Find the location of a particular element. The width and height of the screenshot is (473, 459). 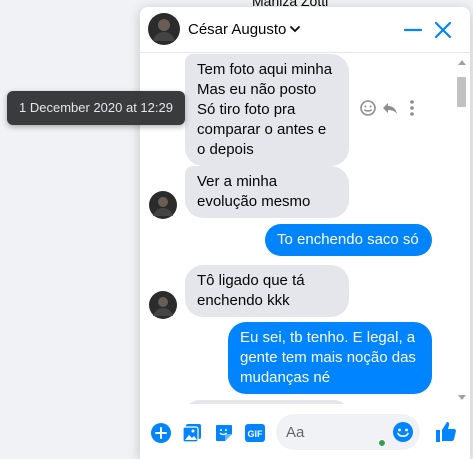

message-line: Ver a minha is located at coordinates (237, 181).